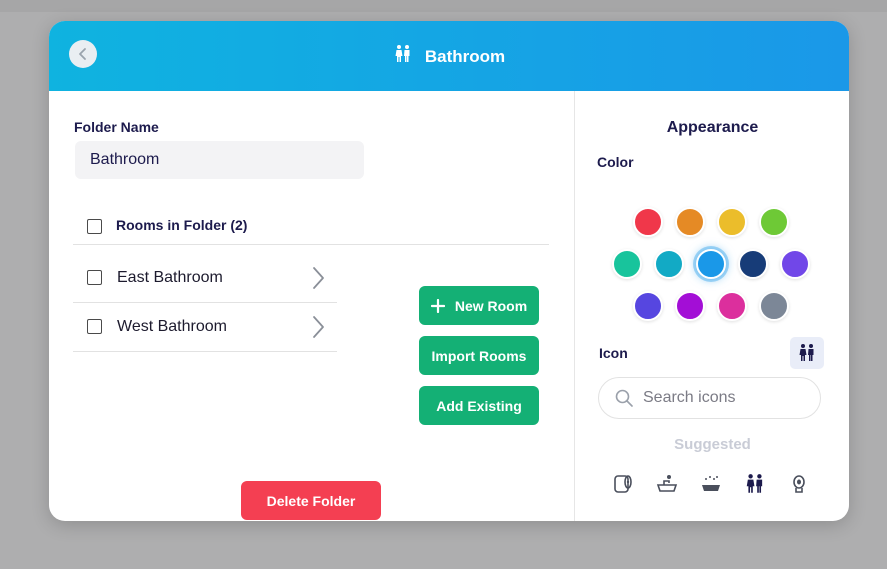 The width and height of the screenshot is (887, 569). Describe the element at coordinates (479, 355) in the screenshot. I see `import-rooms-button: Import Rooms` at that location.